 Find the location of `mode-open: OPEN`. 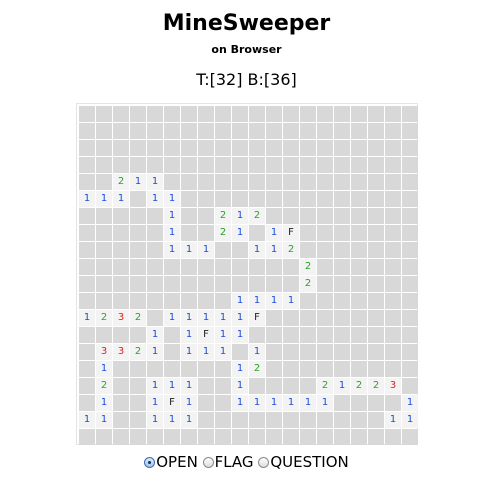

mode-open: OPEN is located at coordinates (171, 462).